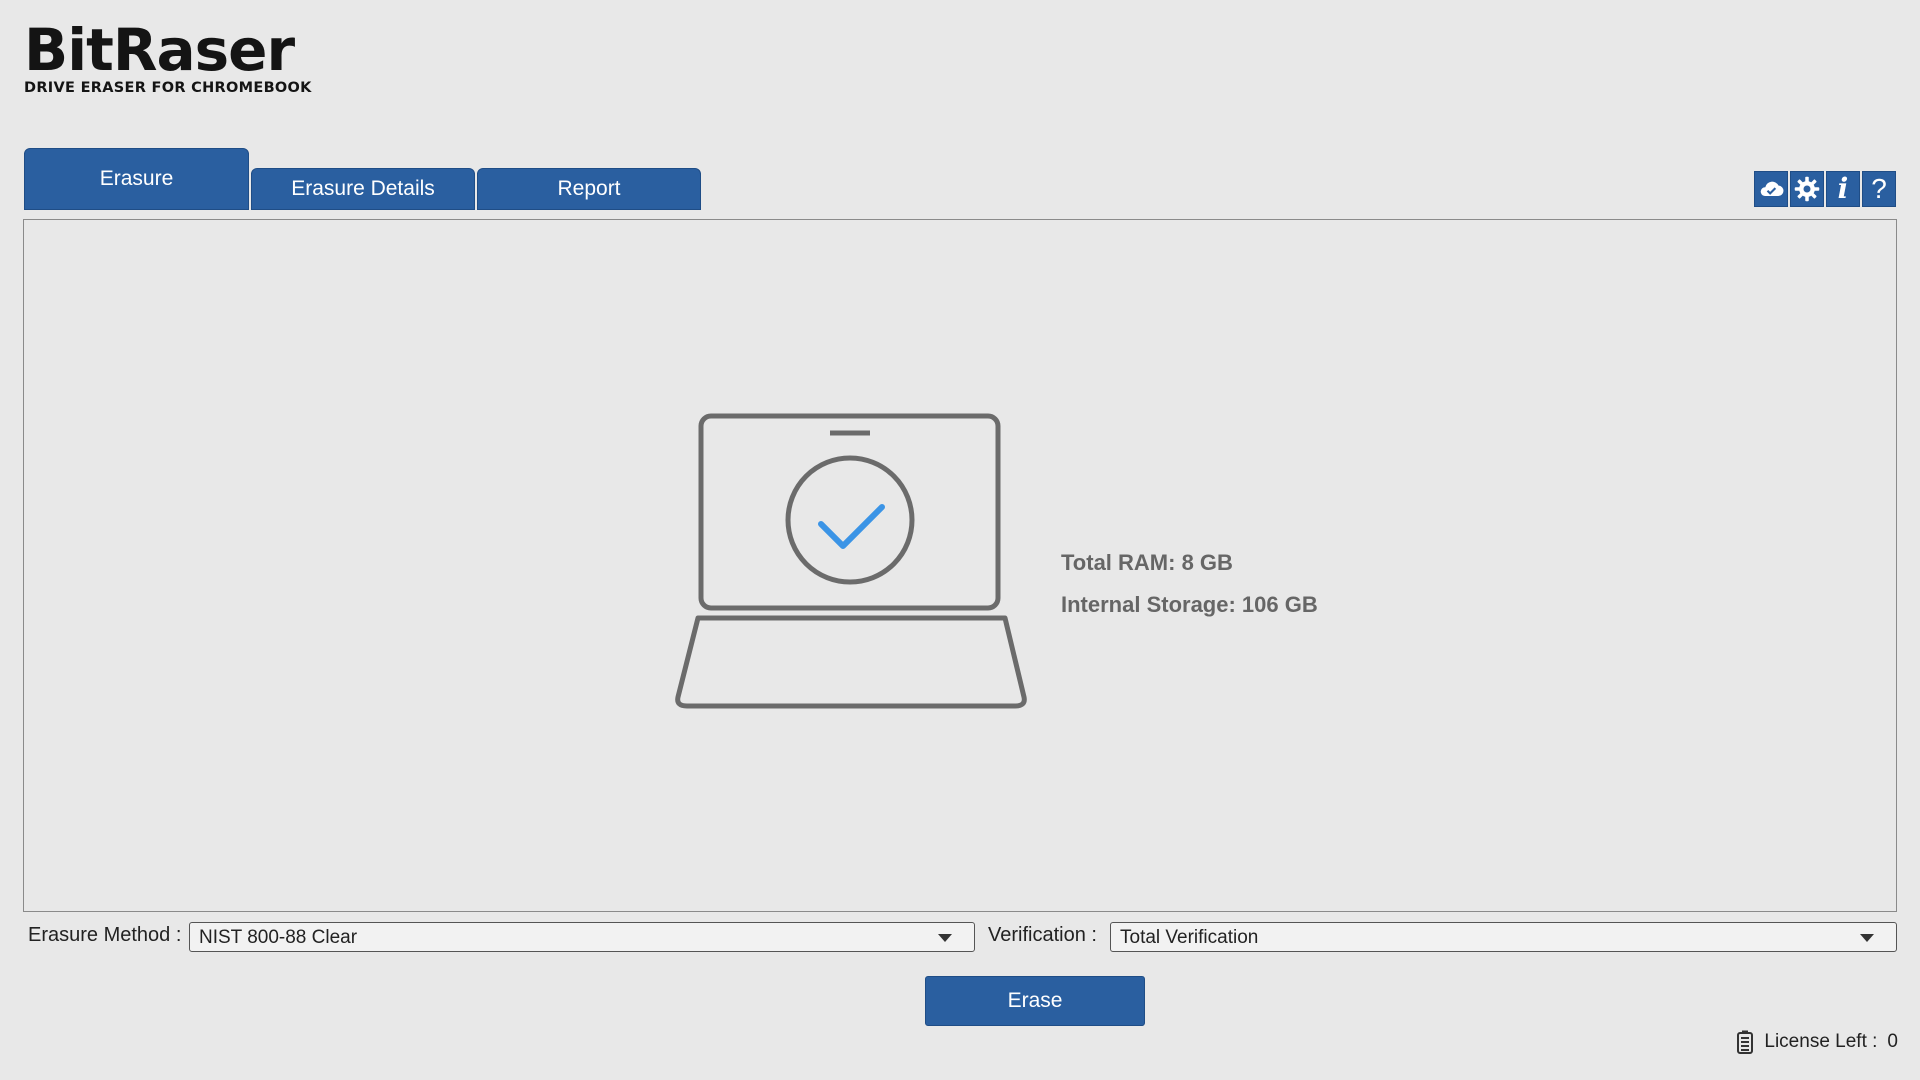  I want to click on brand-logo: BitRaser DRIVE ERASER FOR CHROMEBOOK, so click(168, 58).